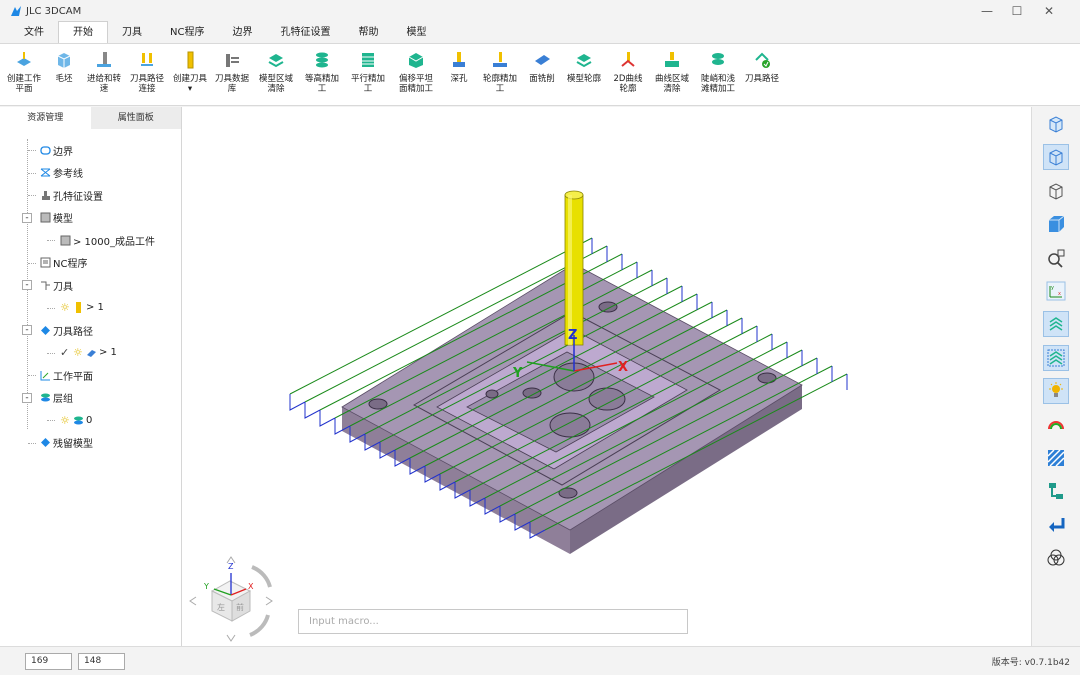 This screenshot has width=1080, height=675. What do you see at coordinates (542, 64) in the screenshot?
I see `face-mill-button: 面铣削` at bounding box center [542, 64].